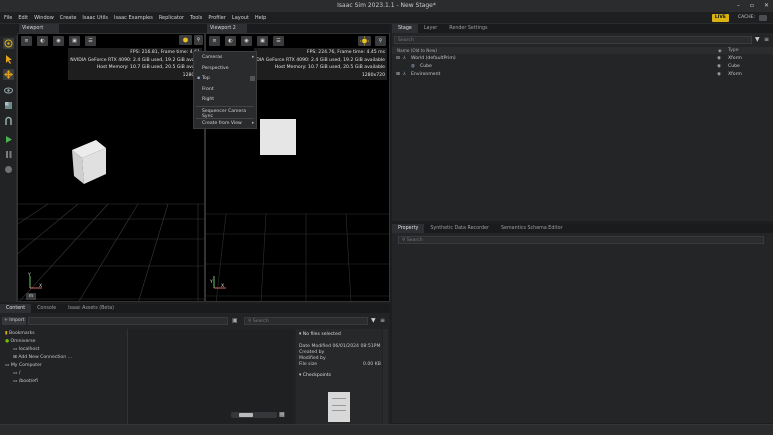 The height and width of the screenshot is (435, 773). Describe the element at coordinates (8, 121) in the screenshot. I see `snap-icon` at that location.